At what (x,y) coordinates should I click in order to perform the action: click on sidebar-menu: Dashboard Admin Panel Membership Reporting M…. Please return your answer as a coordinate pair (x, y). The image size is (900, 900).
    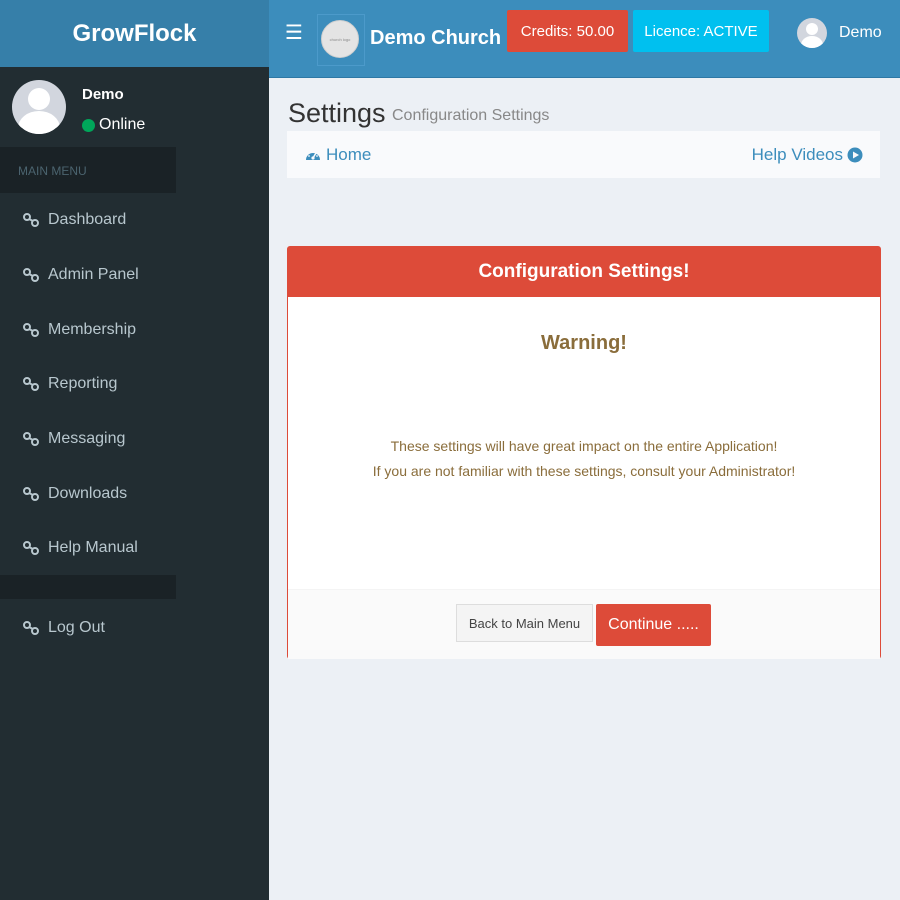
    Looking at the image, I should click on (134, 384).